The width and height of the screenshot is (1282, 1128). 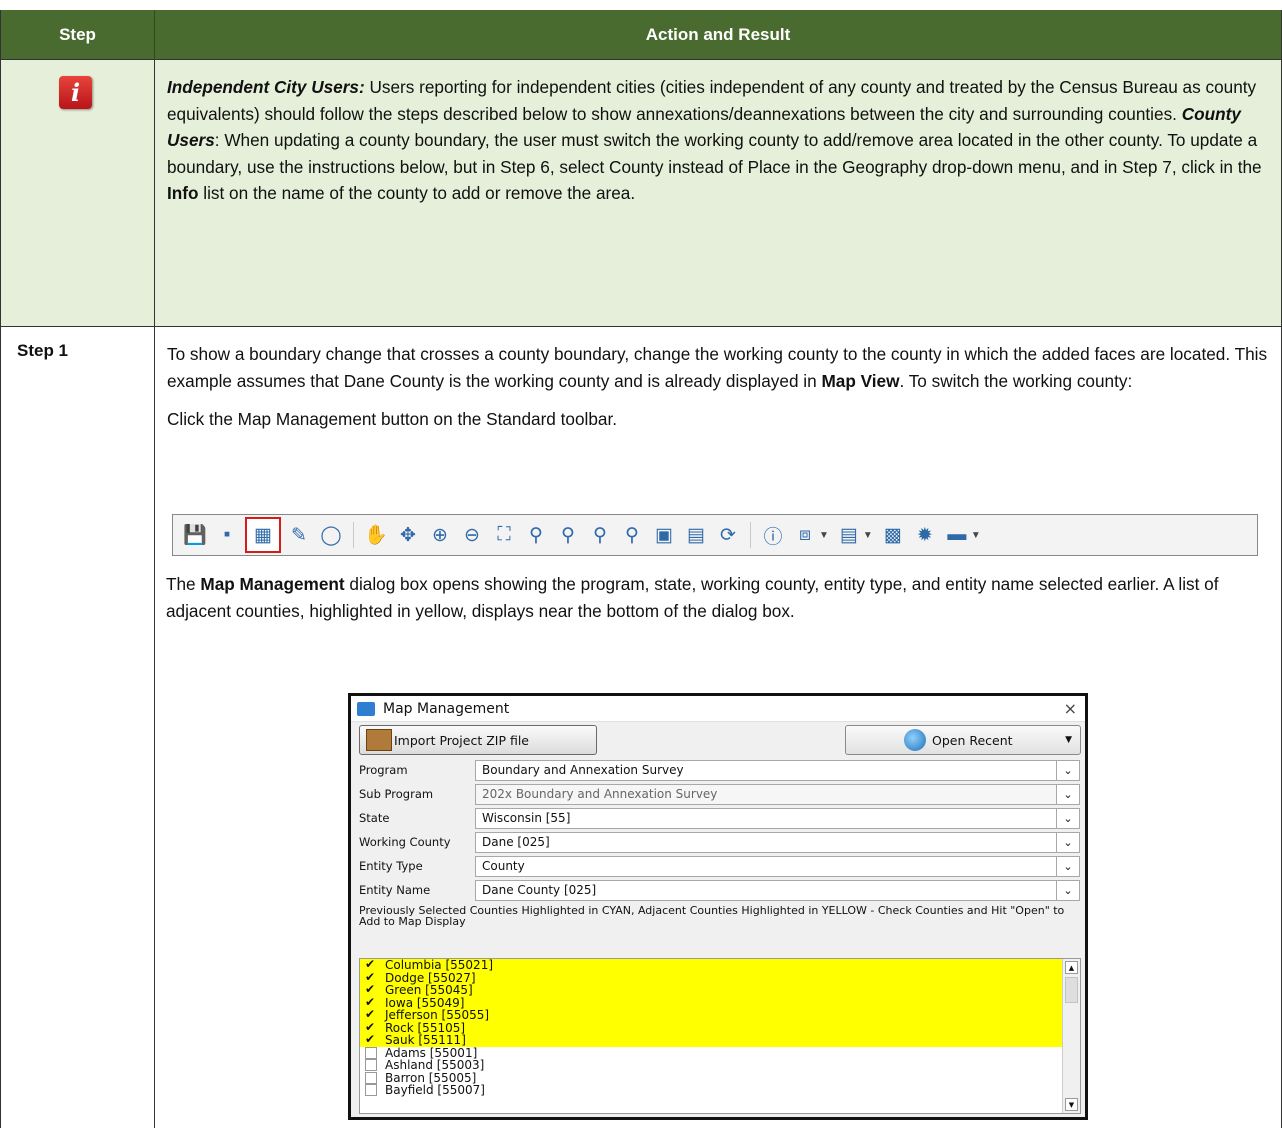 What do you see at coordinates (437, 1015) in the screenshot?
I see `county-name: Jefferson [55055]` at bounding box center [437, 1015].